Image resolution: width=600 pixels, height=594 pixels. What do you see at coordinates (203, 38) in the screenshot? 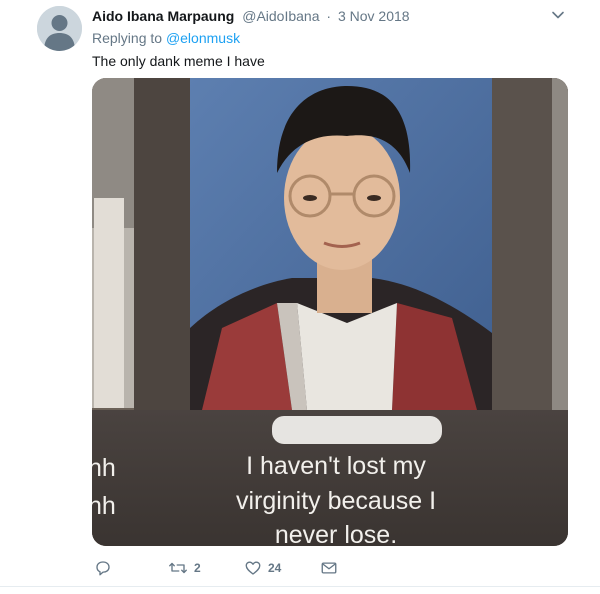
I see `replying-to-link: @elonmusk` at bounding box center [203, 38].